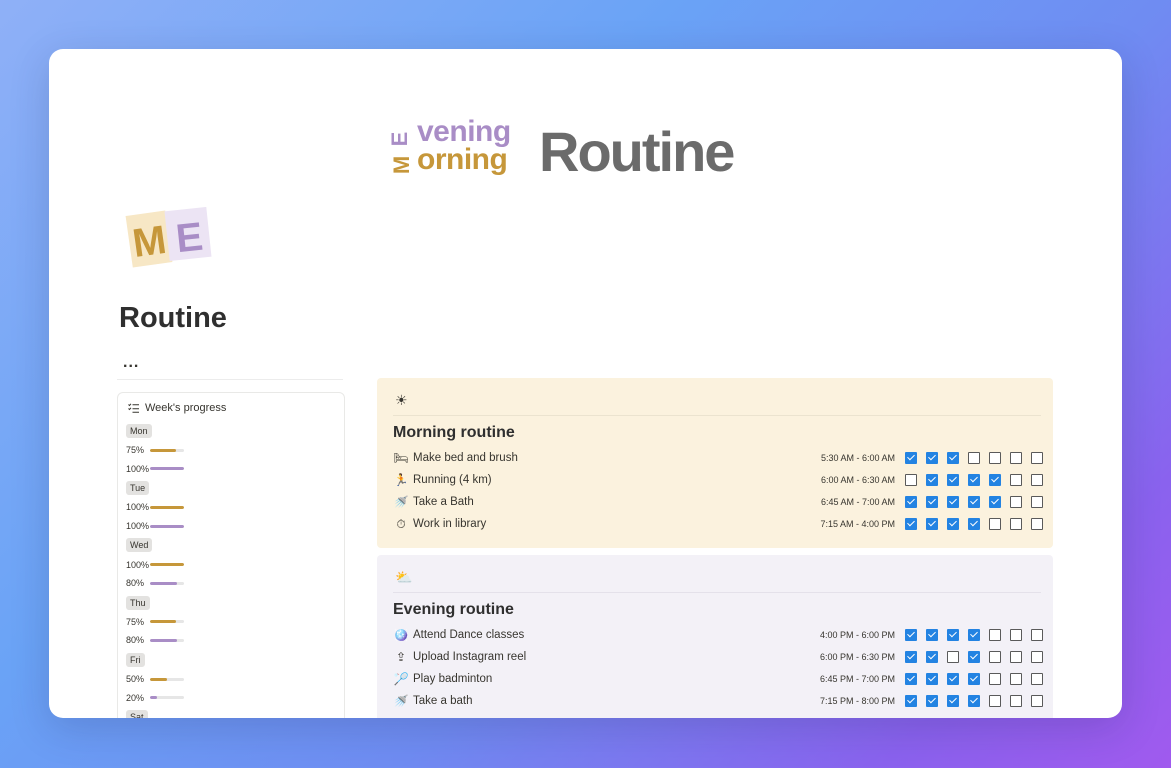 The height and width of the screenshot is (768, 1171). I want to click on task-time: 6:45 AM - 7:00 AM, so click(857, 502).